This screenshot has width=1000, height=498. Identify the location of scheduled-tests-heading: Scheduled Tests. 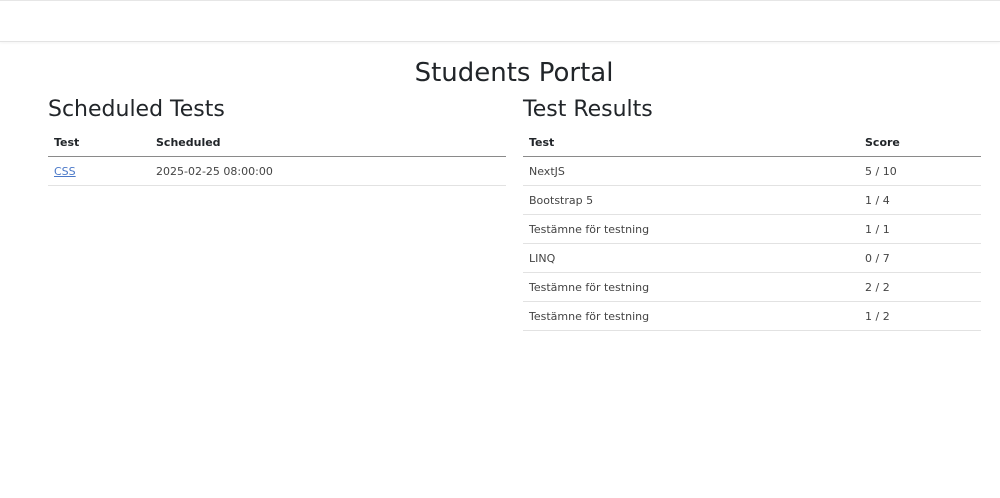
(136, 109).